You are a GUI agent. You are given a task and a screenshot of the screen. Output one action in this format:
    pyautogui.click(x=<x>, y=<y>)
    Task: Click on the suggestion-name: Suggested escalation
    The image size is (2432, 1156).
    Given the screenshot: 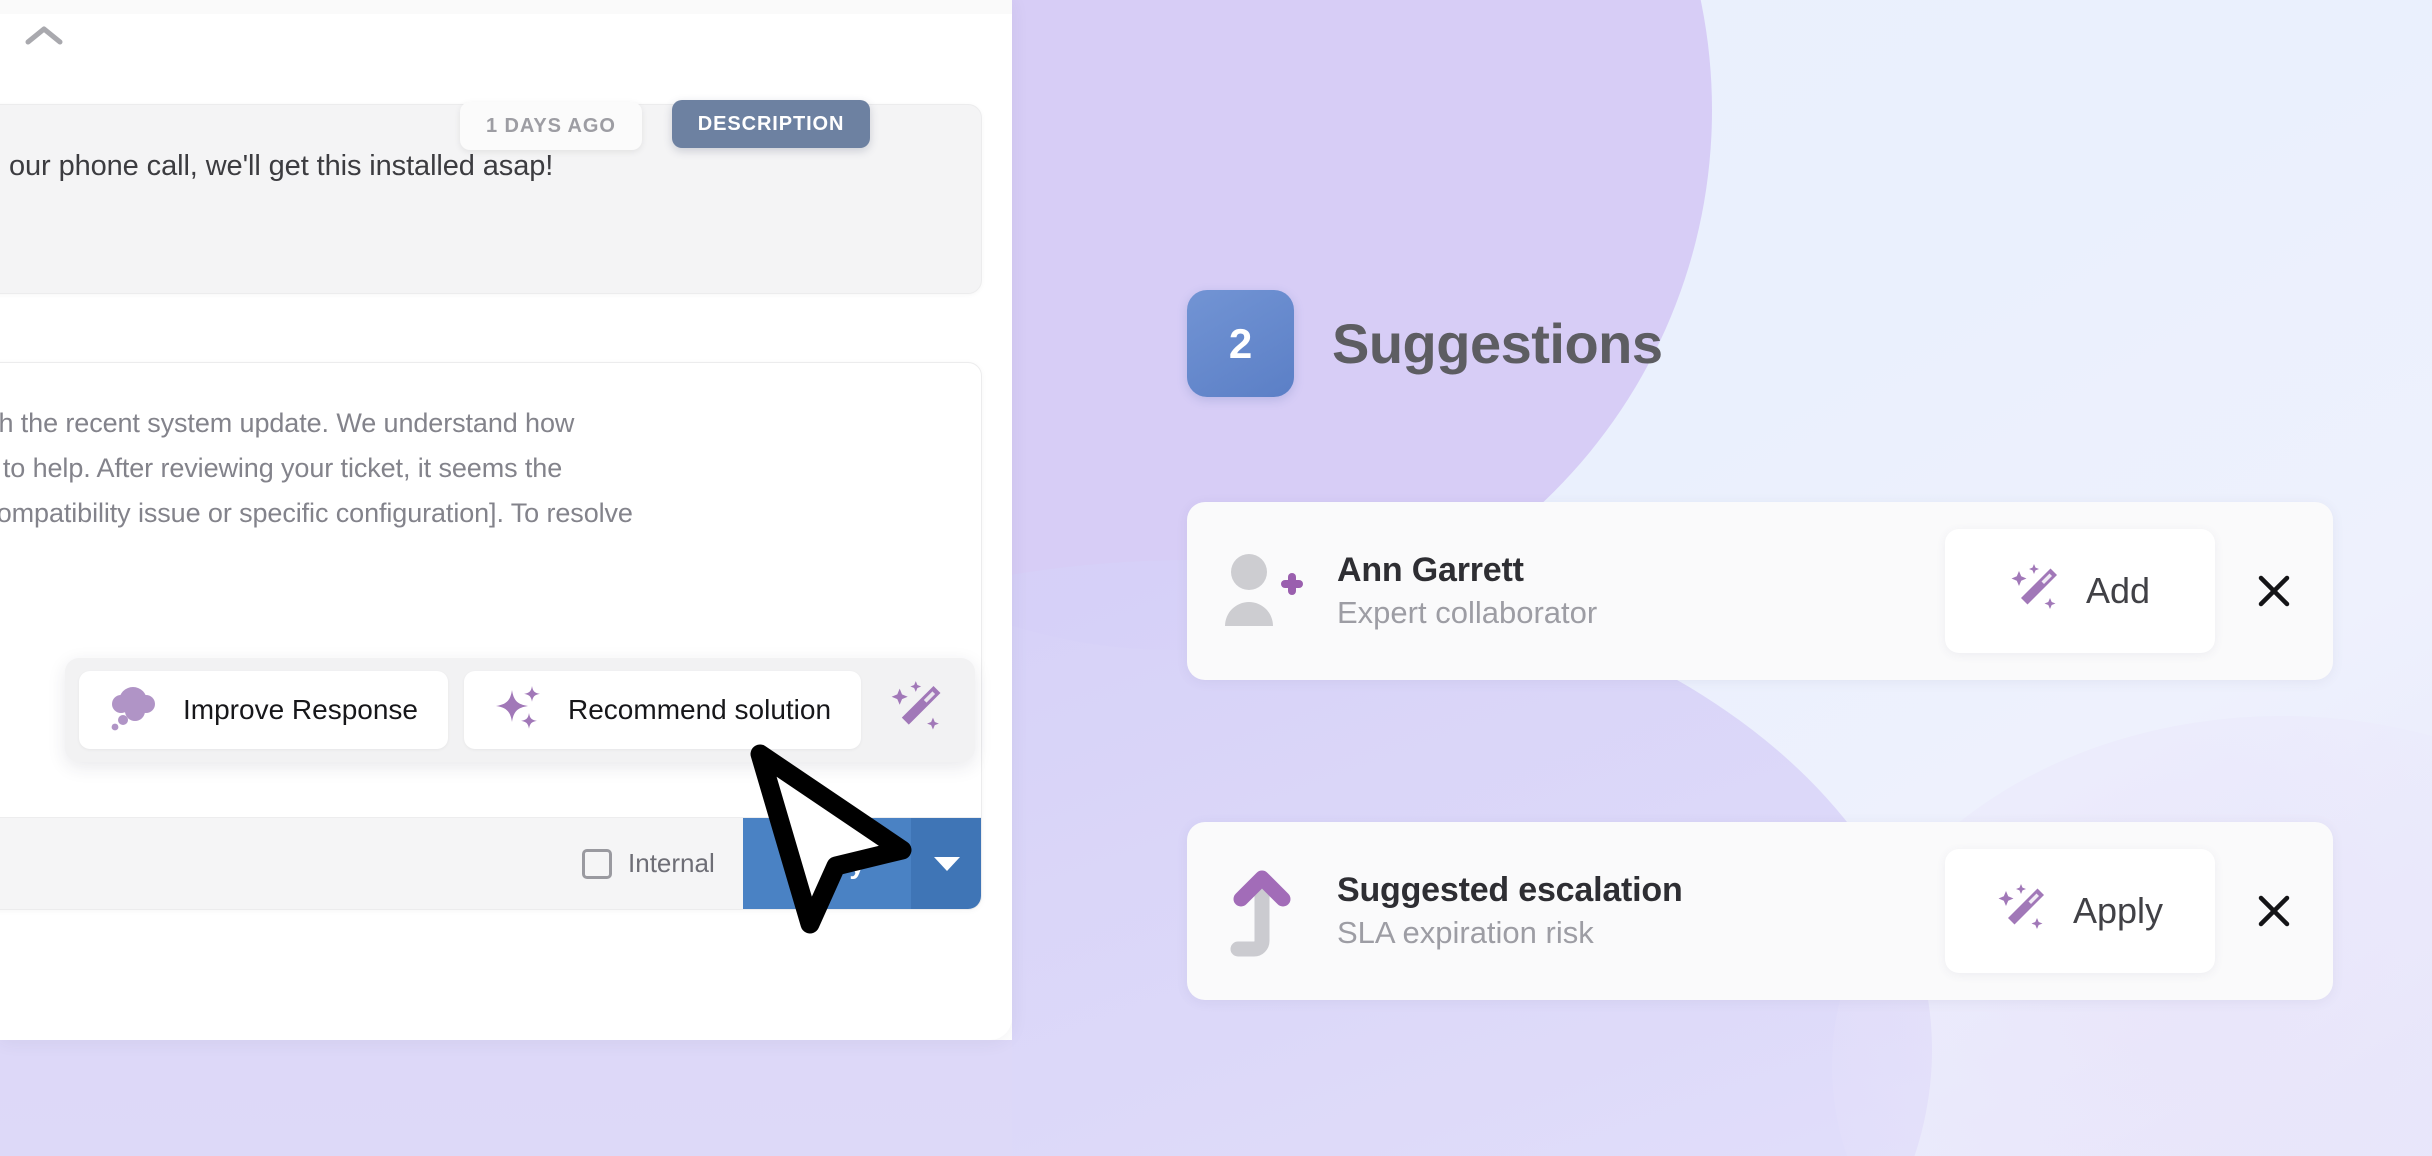 What is the action you would take?
    pyautogui.click(x=1510, y=889)
    